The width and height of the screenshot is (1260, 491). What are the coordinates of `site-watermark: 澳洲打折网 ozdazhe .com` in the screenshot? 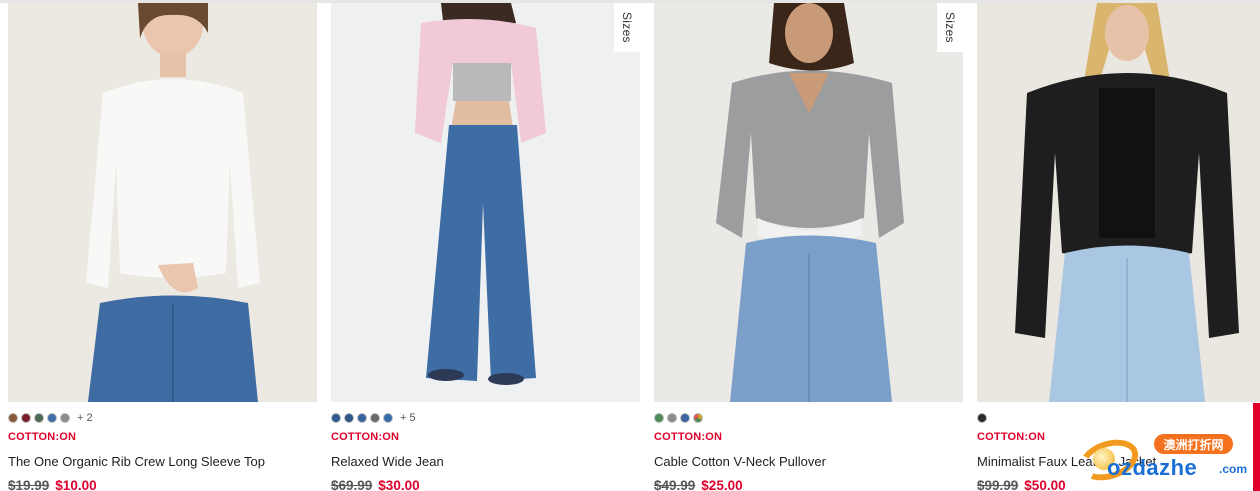 It's located at (1166, 461).